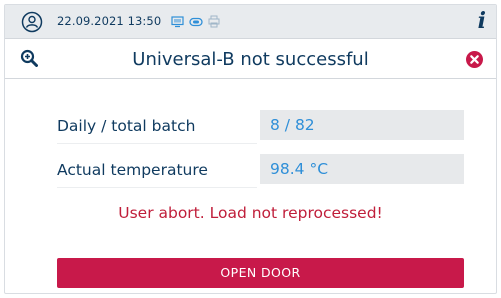 This screenshot has height=298, width=501. I want to click on status-bar: 22.09.2021 13:50 i, so click(250, 22).